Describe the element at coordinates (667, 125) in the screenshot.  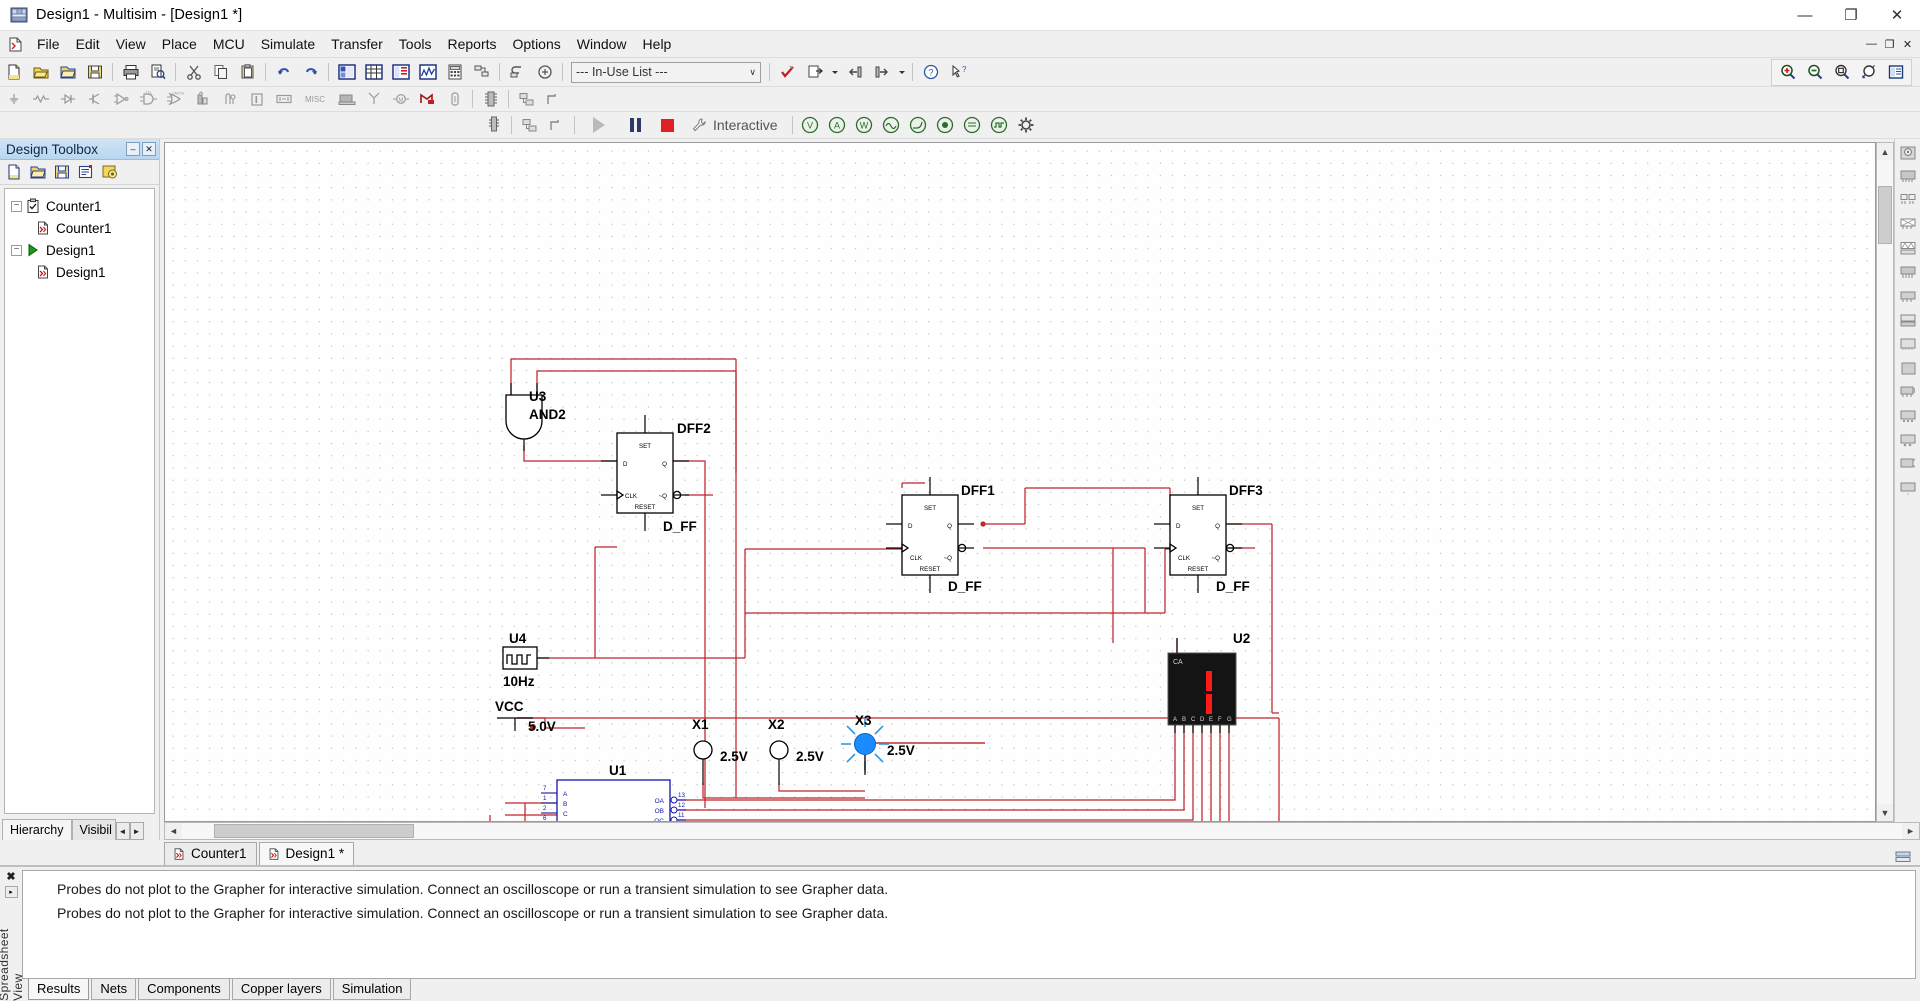
I see `stop-simulation-button` at that location.